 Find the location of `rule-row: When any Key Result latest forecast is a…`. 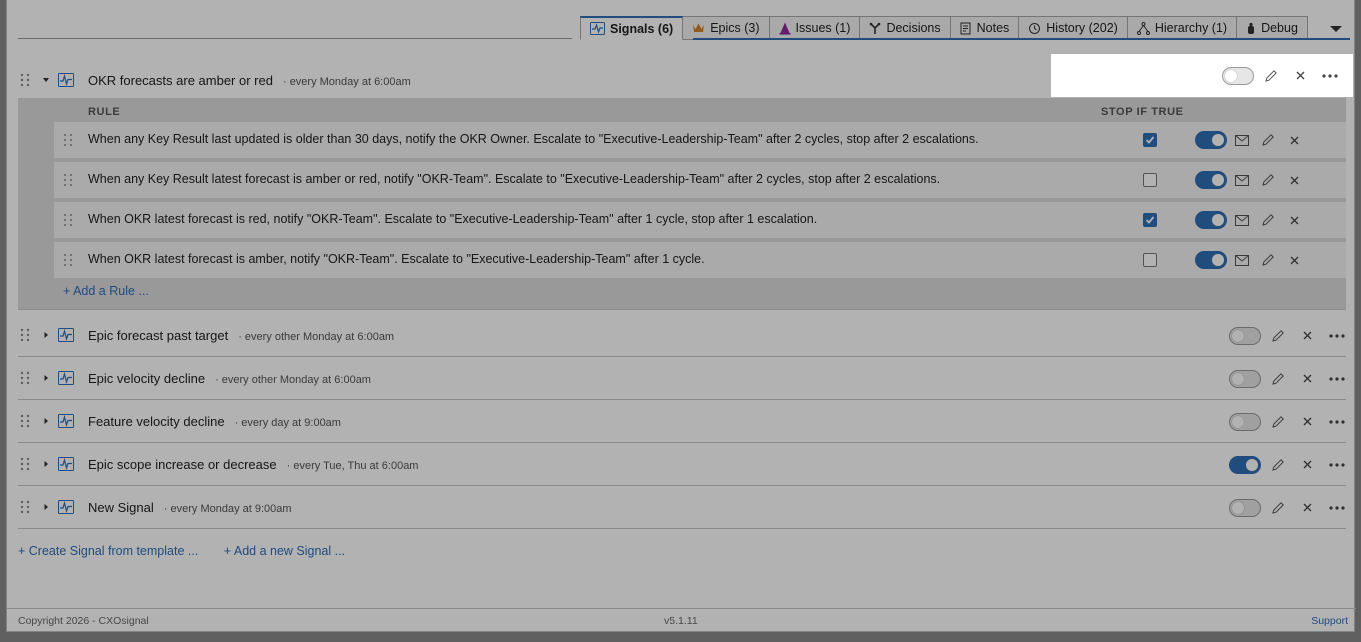

rule-row: When any Key Result latest forecast is a… is located at coordinates (700, 180).